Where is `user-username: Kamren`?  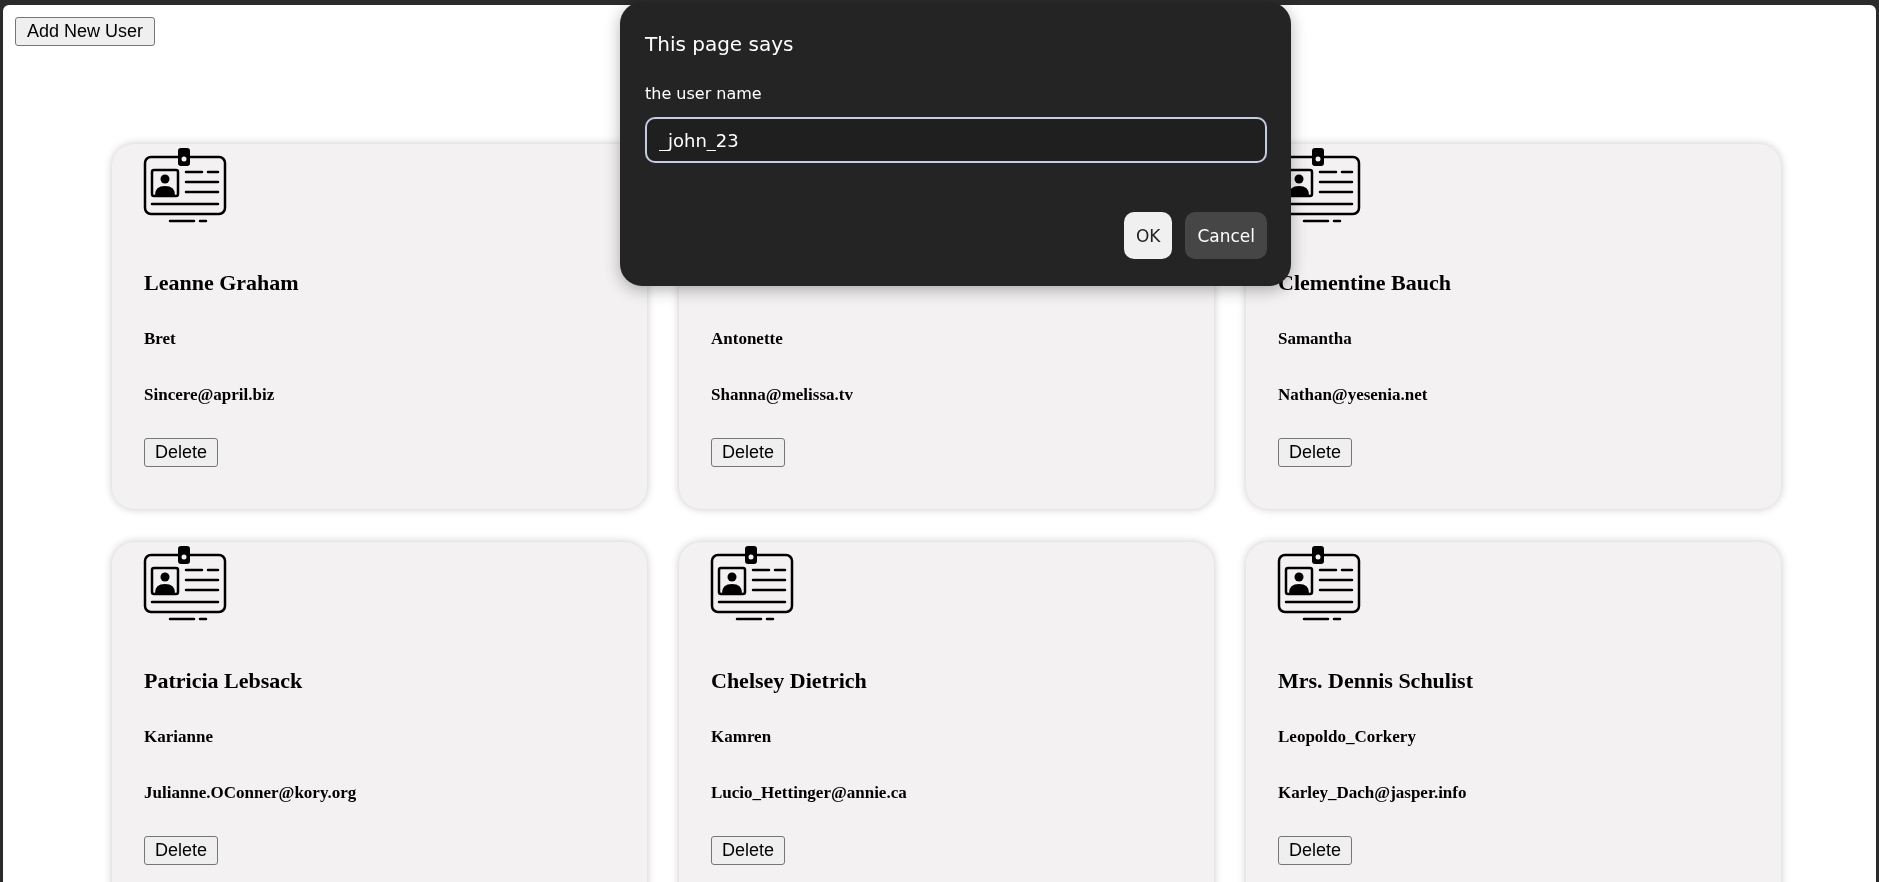
user-username: Kamren is located at coordinates (741, 737).